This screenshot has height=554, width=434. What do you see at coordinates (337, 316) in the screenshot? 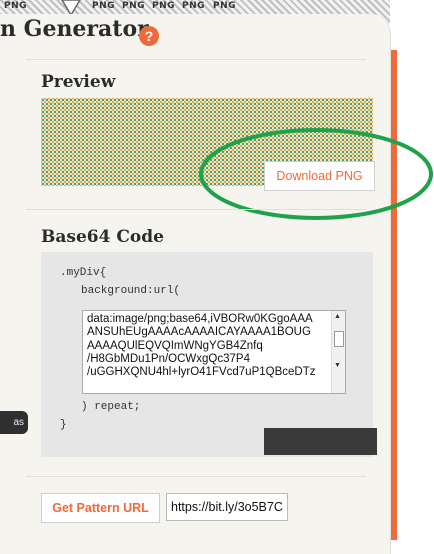
I see `scroll-up-icon: ▲` at bounding box center [337, 316].